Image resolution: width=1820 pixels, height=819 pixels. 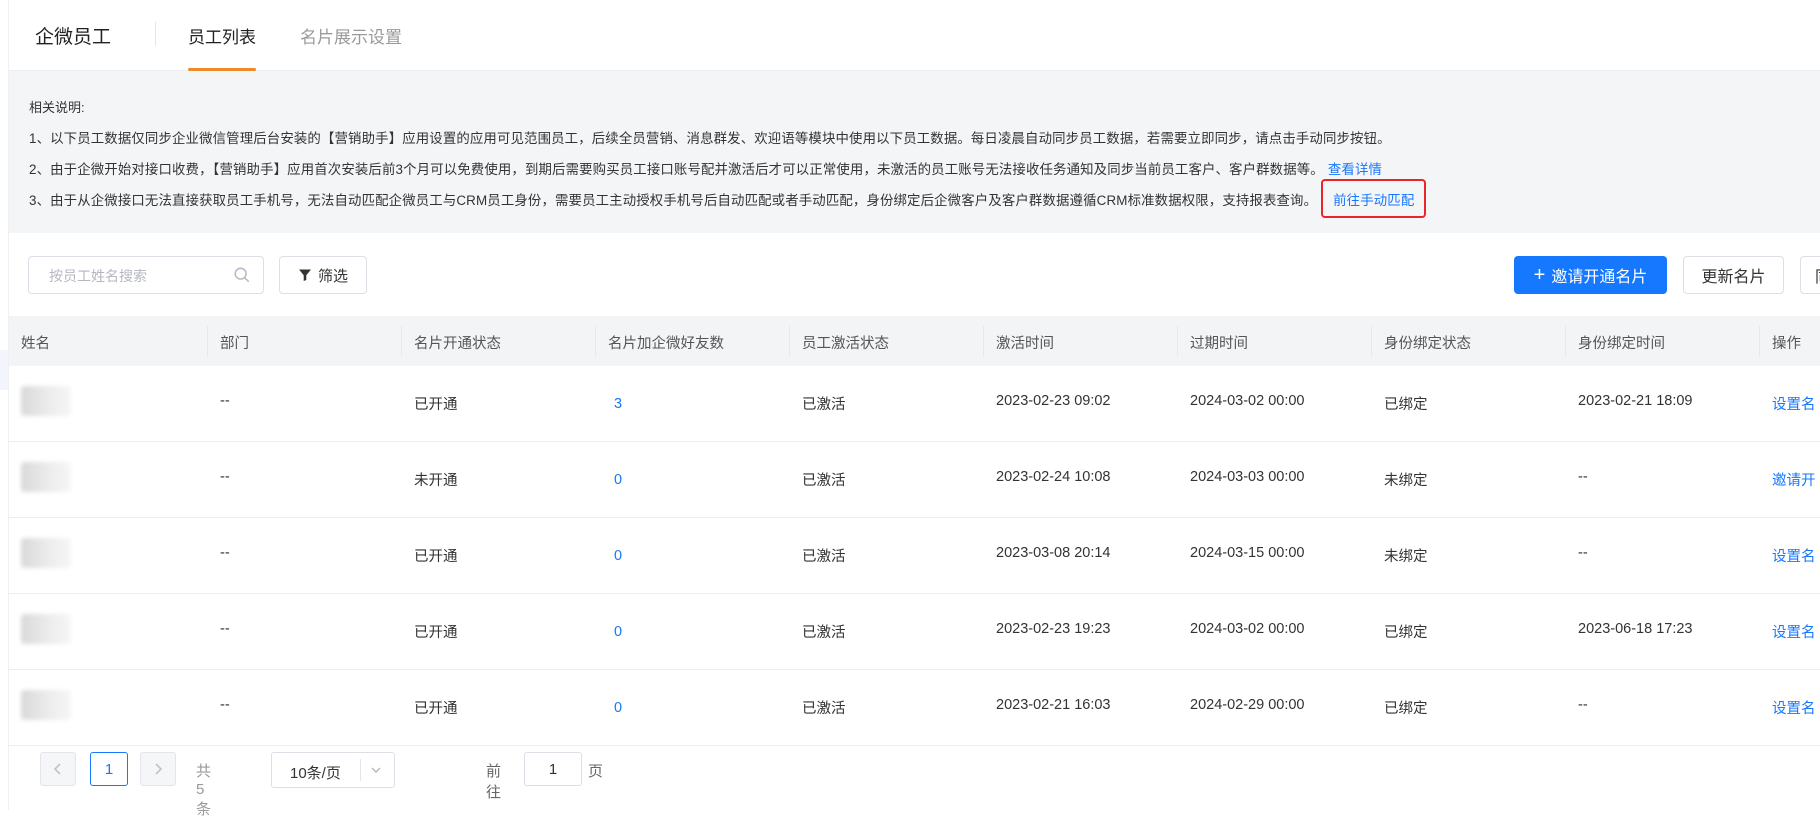 I want to click on highlight-box: 前往手动匹配, so click(x=1374, y=198).